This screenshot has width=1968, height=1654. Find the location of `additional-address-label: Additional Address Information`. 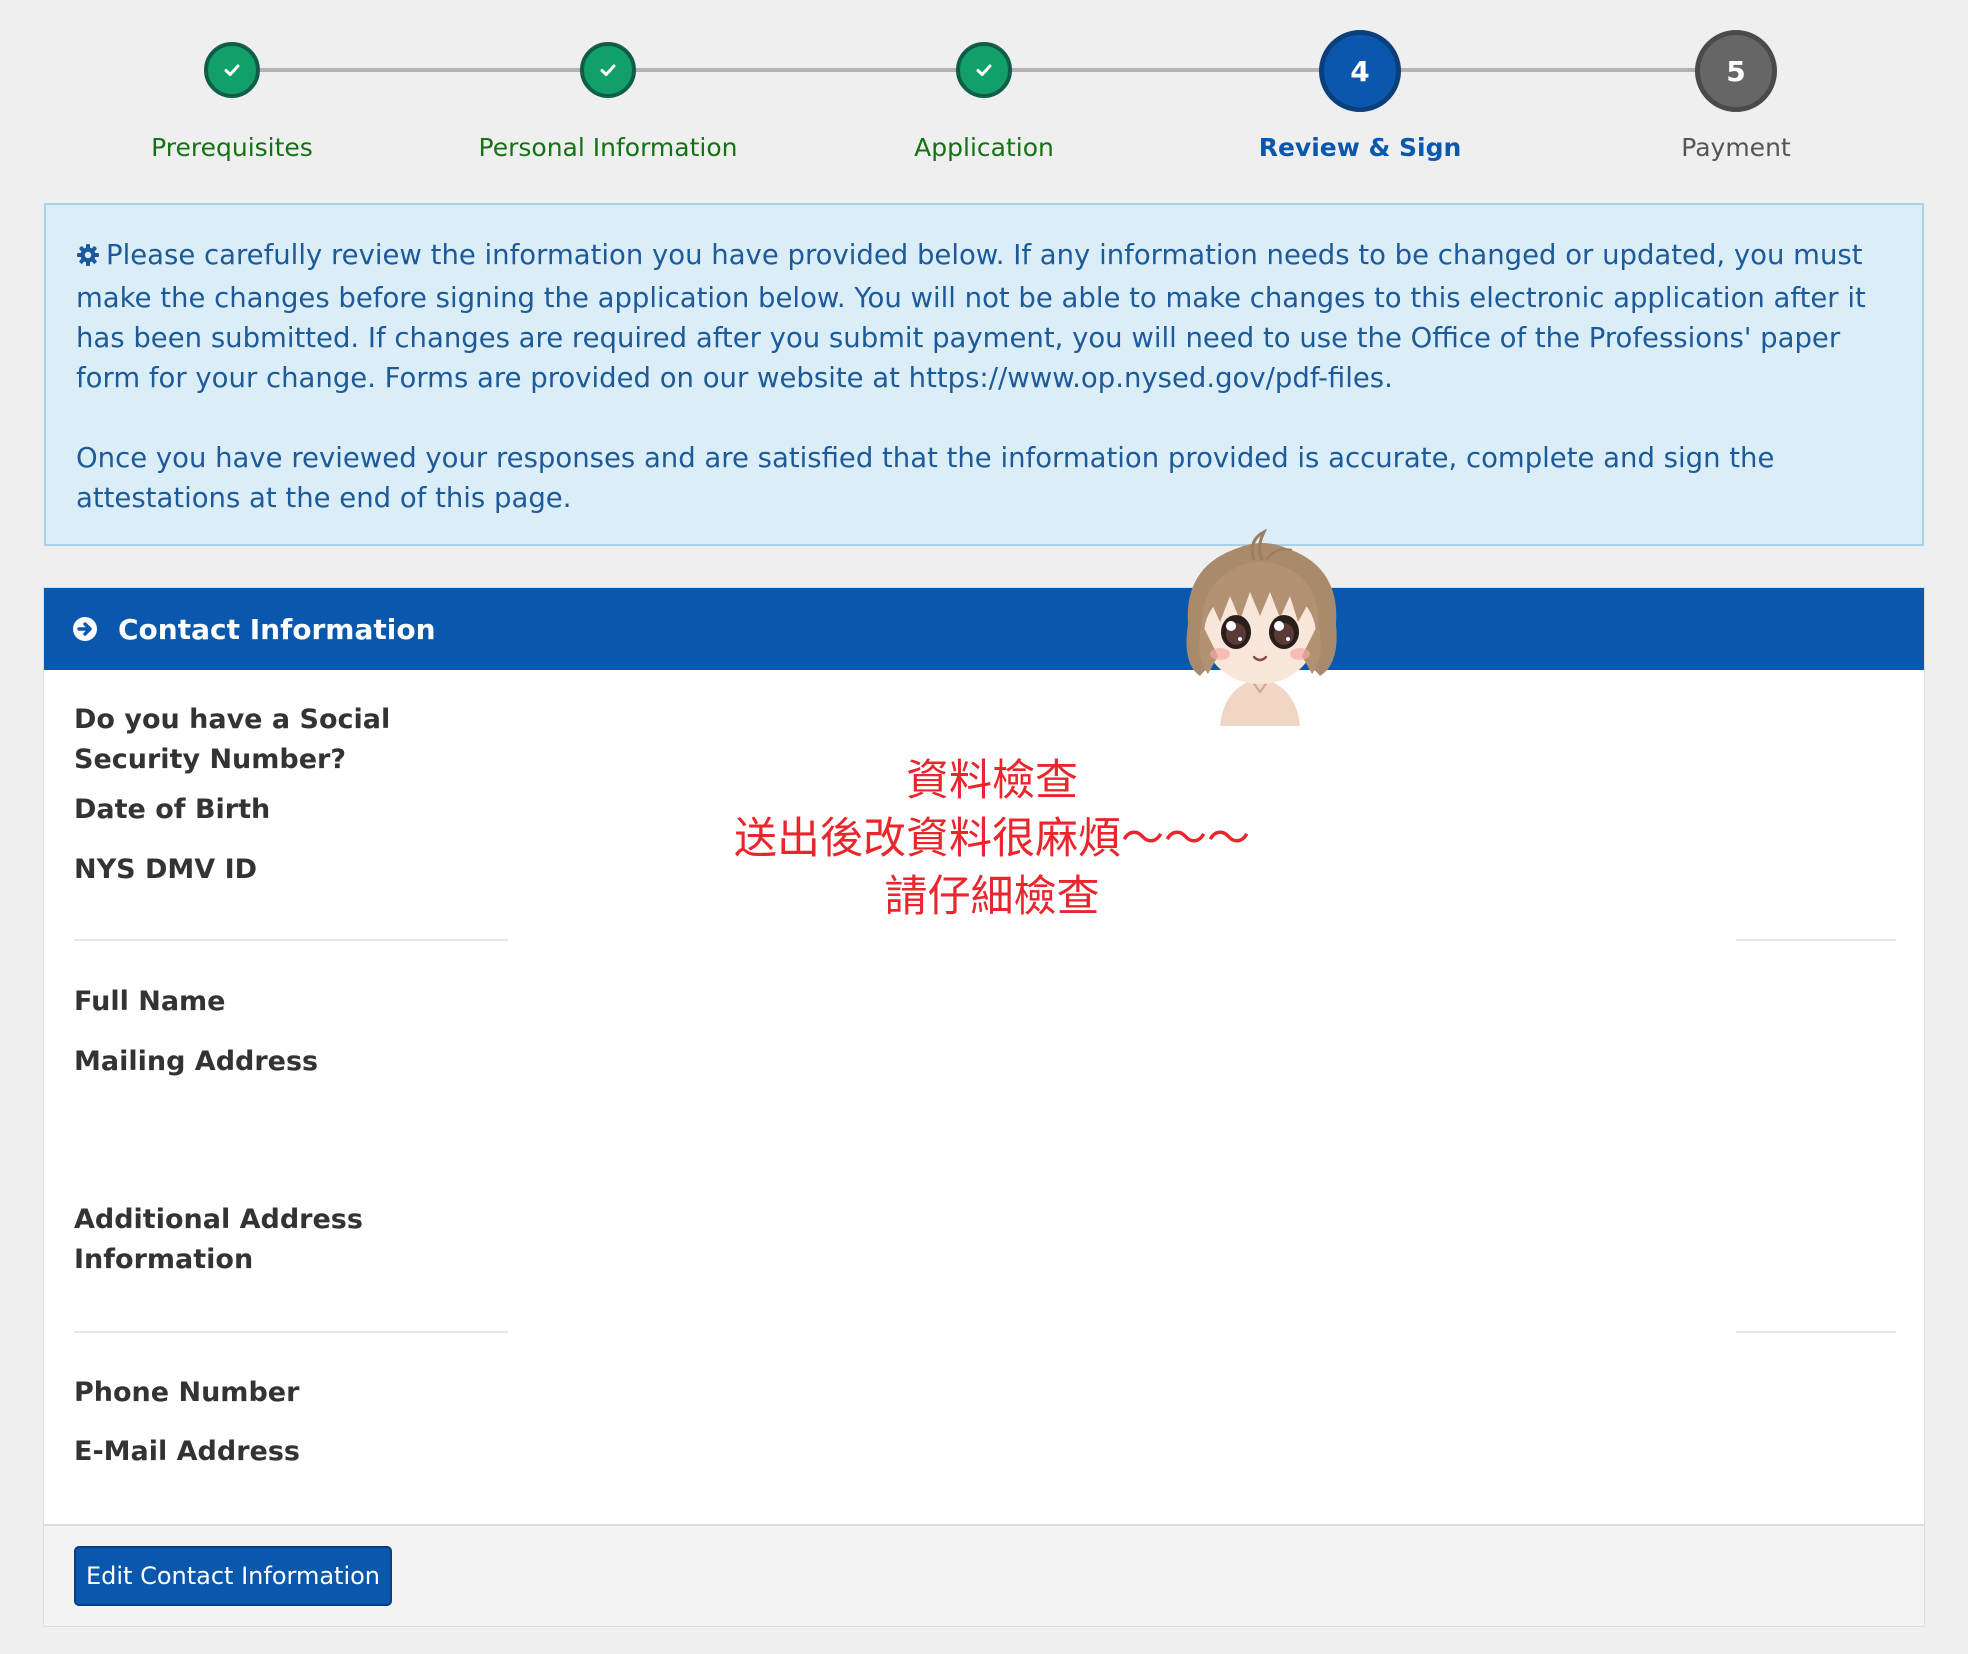

additional-address-label: Additional Address Information is located at coordinates (218, 1239).